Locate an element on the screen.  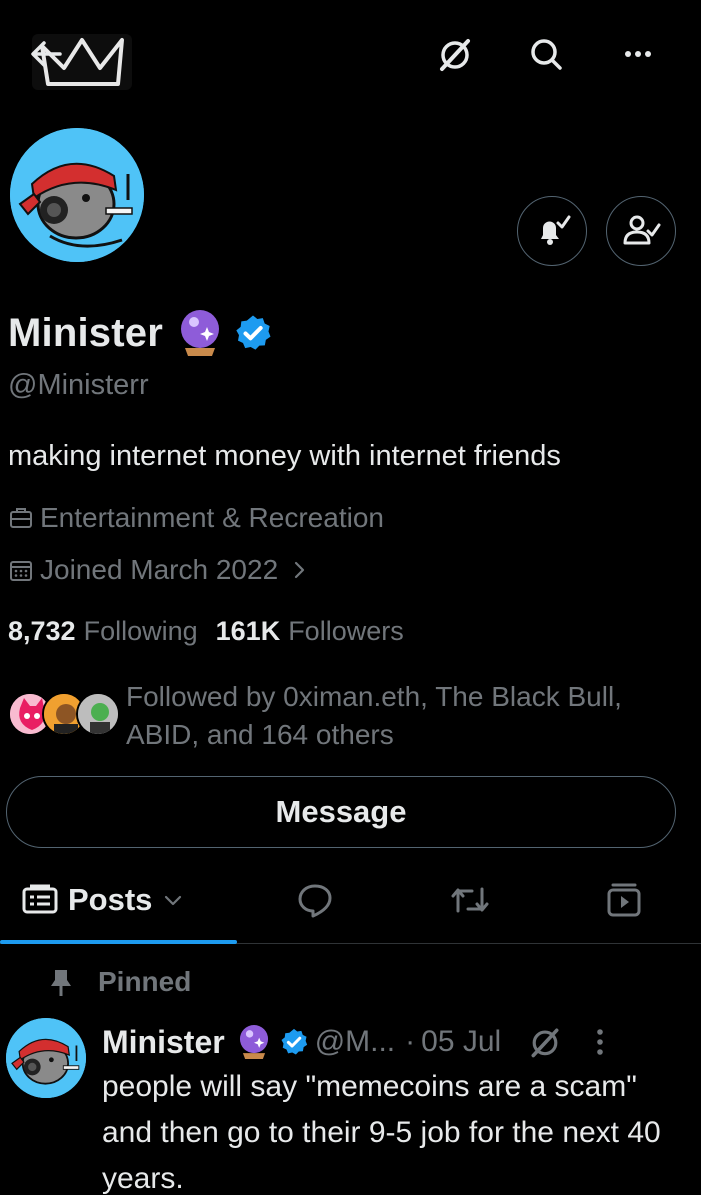
post-author-avatar is located at coordinates (46, 1058).